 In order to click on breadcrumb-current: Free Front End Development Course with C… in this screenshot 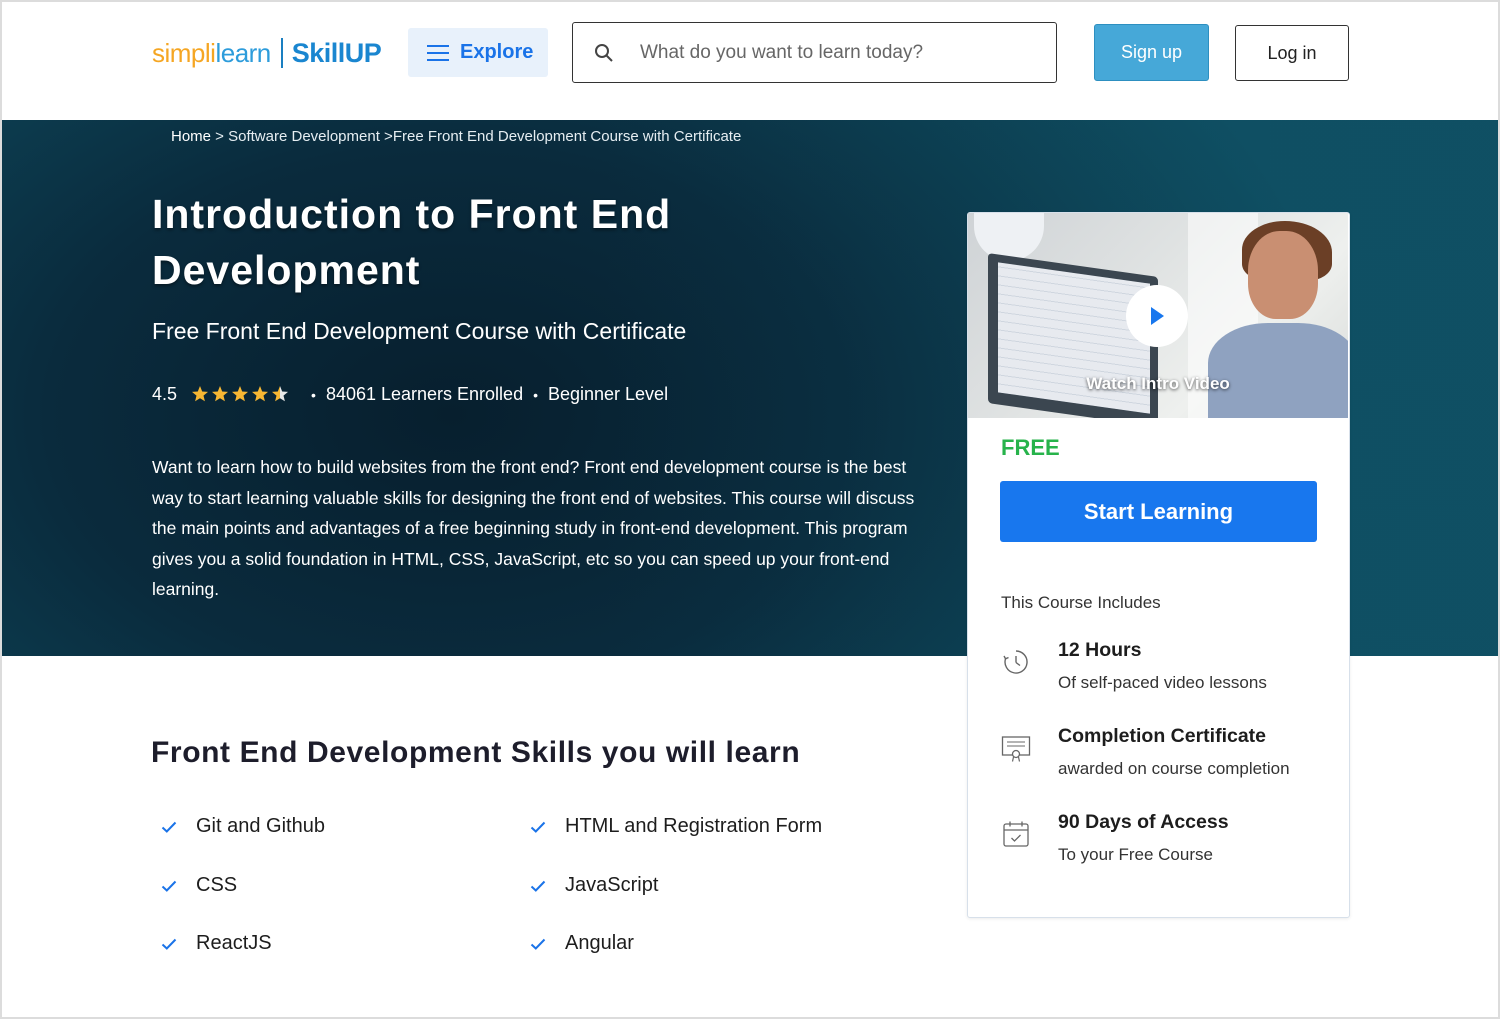, I will do `click(567, 136)`.